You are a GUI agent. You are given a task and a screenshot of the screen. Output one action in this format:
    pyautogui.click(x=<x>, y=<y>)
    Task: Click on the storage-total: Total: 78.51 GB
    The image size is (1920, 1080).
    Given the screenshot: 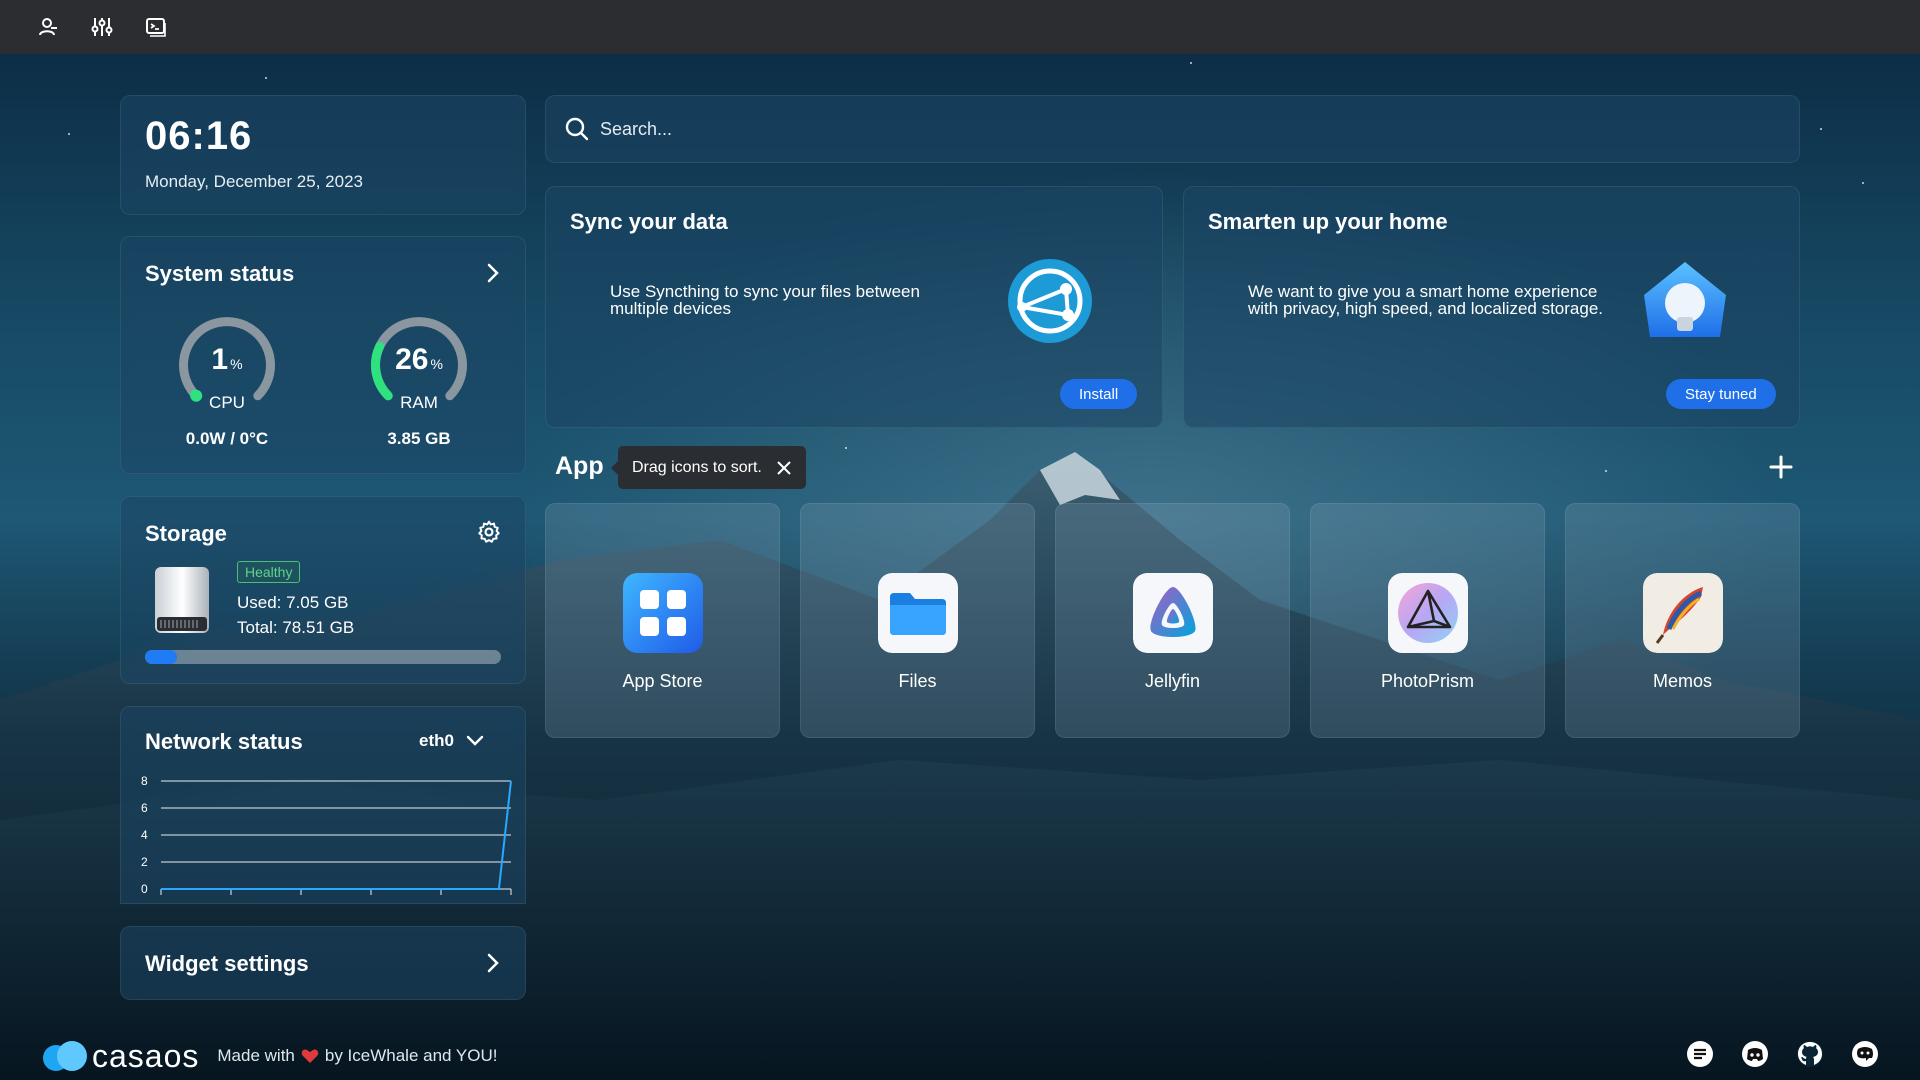 What is the action you would take?
    pyautogui.click(x=296, y=627)
    